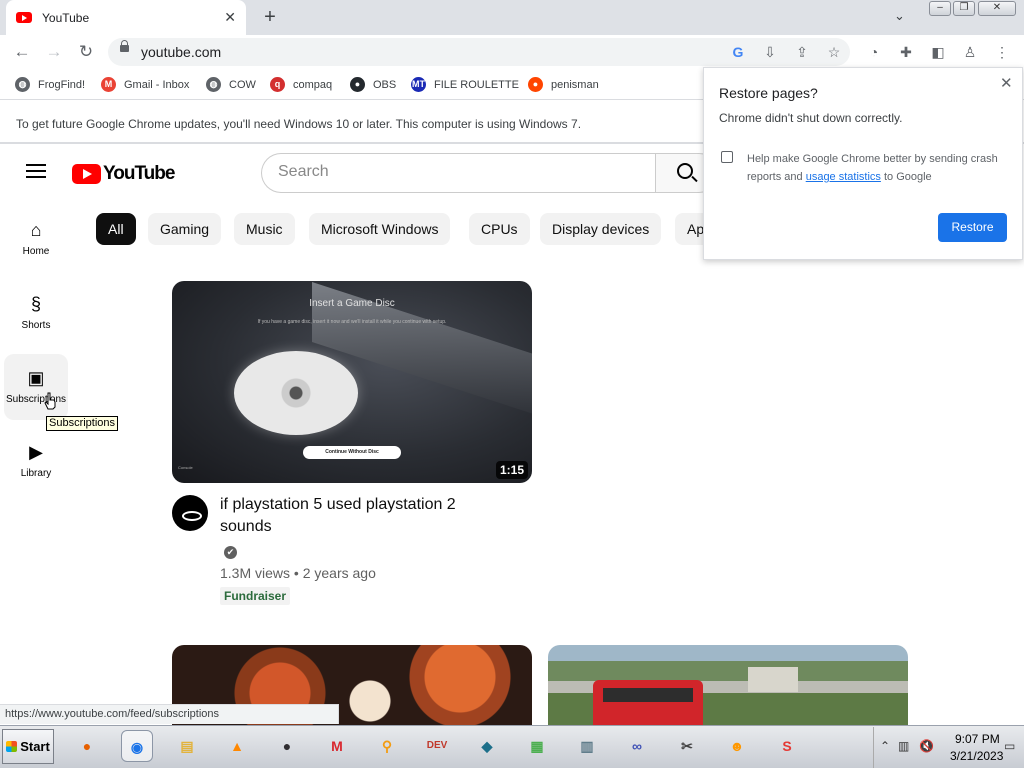  I want to click on firefox-icon: ●, so click(87, 746).